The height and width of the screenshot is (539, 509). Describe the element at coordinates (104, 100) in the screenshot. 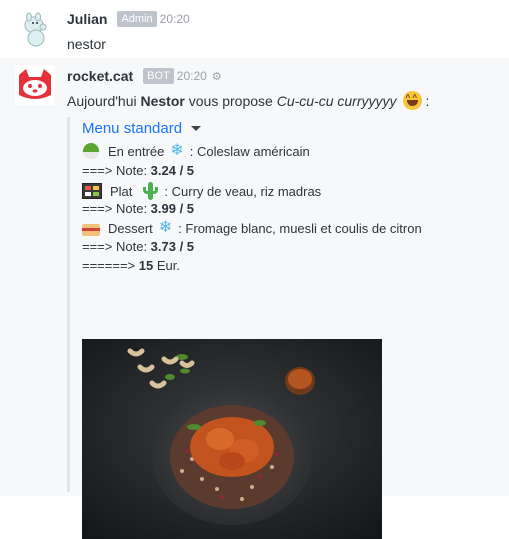

I see `text-prefix: Aujourd'hui` at that location.